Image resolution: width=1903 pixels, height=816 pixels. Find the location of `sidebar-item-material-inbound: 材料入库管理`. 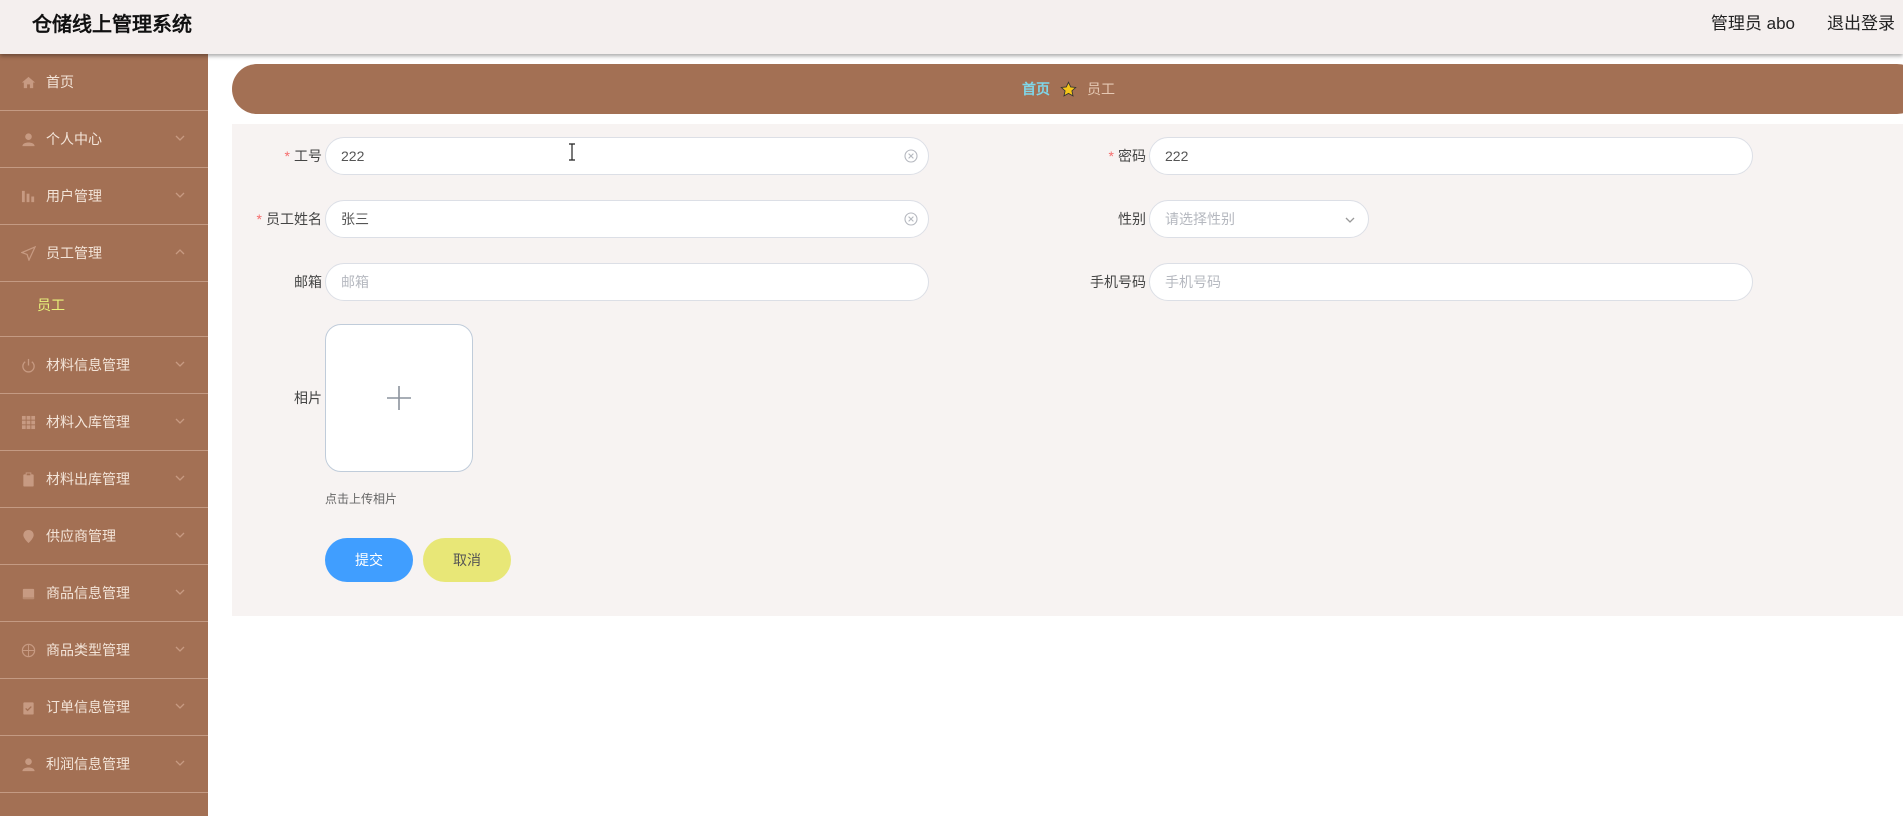

sidebar-item-material-inbound: 材料入库管理 is located at coordinates (104, 422).